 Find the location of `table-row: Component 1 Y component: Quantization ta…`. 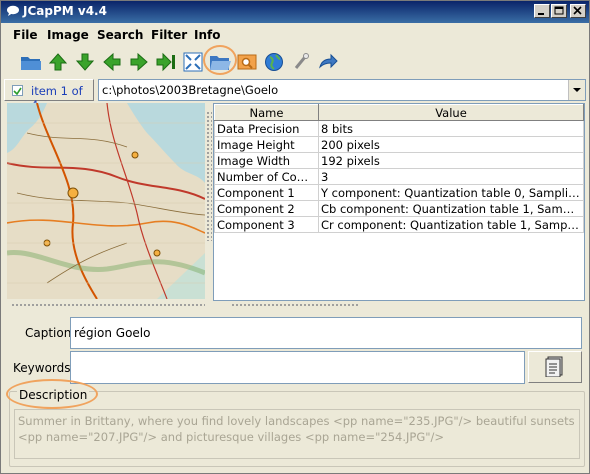

table-row: Component 1 Y component: Quantization ta… is located at coordinates (399, 192).